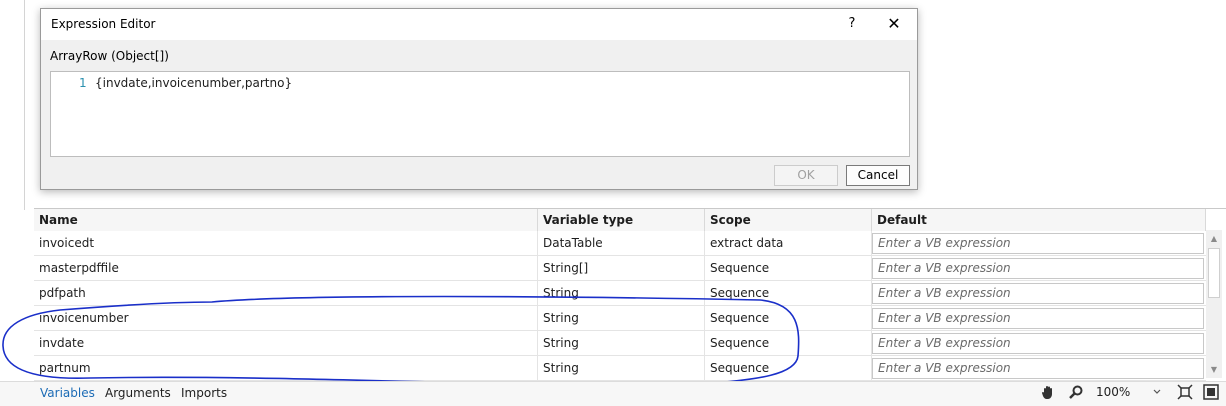 The width and height of the screenshot is (1226, 406). Describe the element at coordinates (138, 393) in the screenshot. I see `tab-arguments: Arguments` at that location.